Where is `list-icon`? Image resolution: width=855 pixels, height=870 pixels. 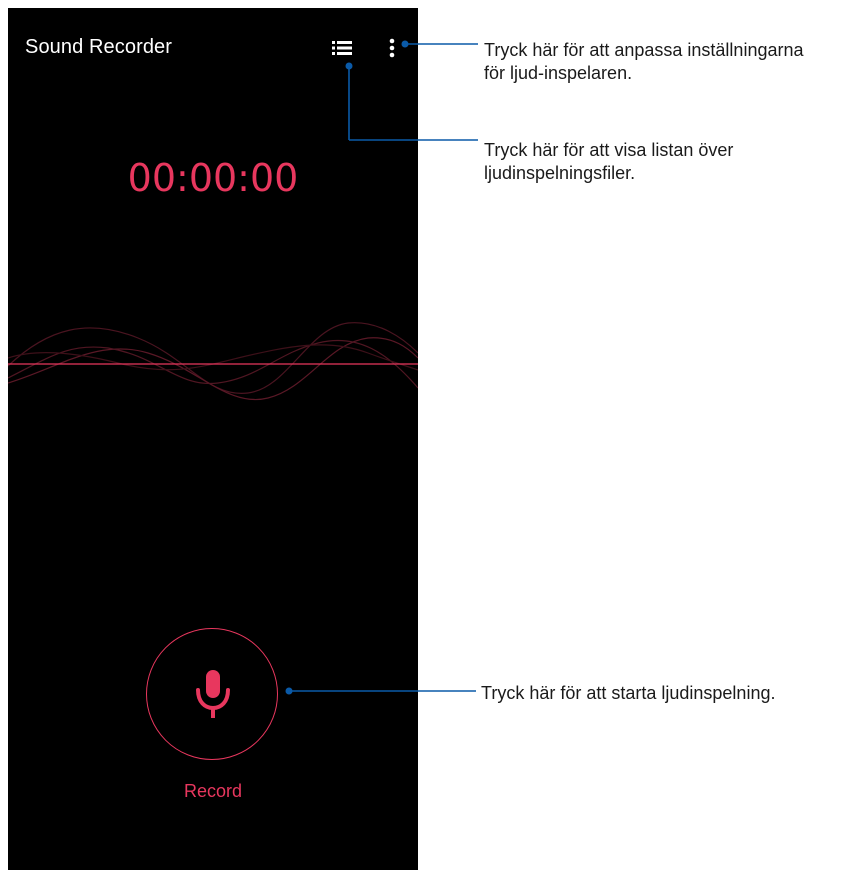 list-icon is located at coordinates (342, 48).